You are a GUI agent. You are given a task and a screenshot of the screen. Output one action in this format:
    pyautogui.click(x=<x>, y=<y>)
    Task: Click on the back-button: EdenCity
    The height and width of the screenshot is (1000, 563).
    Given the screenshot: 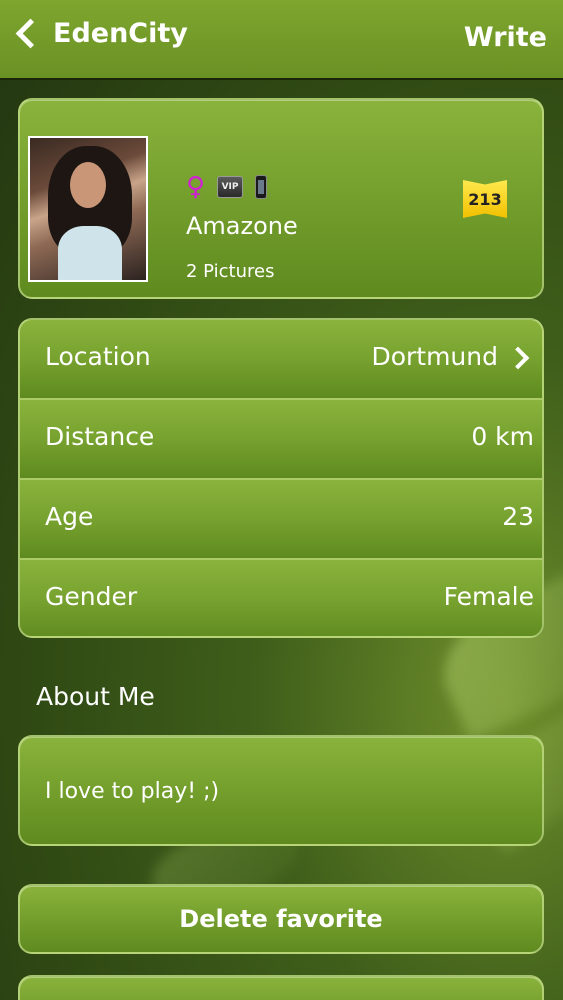 What is the action you would take?
    pyautogui.click(x=100, y=33)
    